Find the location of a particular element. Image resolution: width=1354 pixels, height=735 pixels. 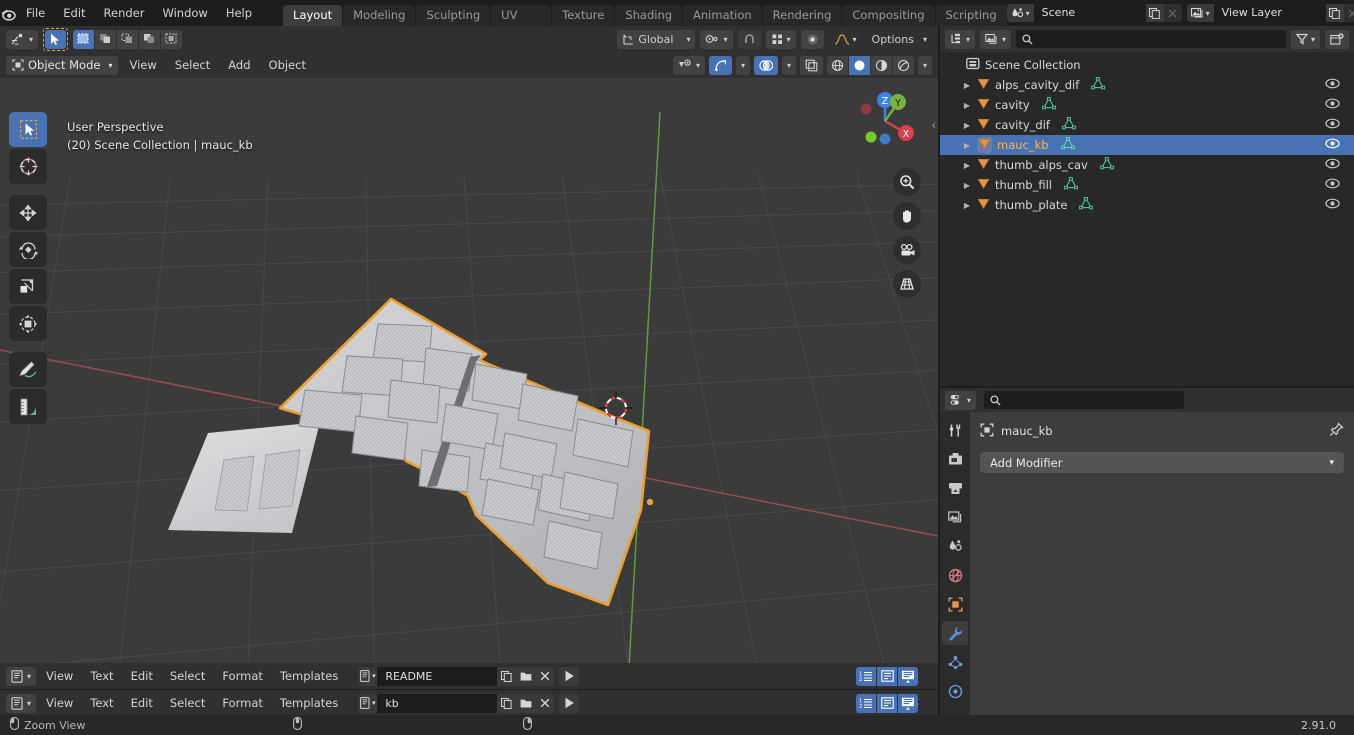

tab-scene-icon is located at coordinates (955, 546).